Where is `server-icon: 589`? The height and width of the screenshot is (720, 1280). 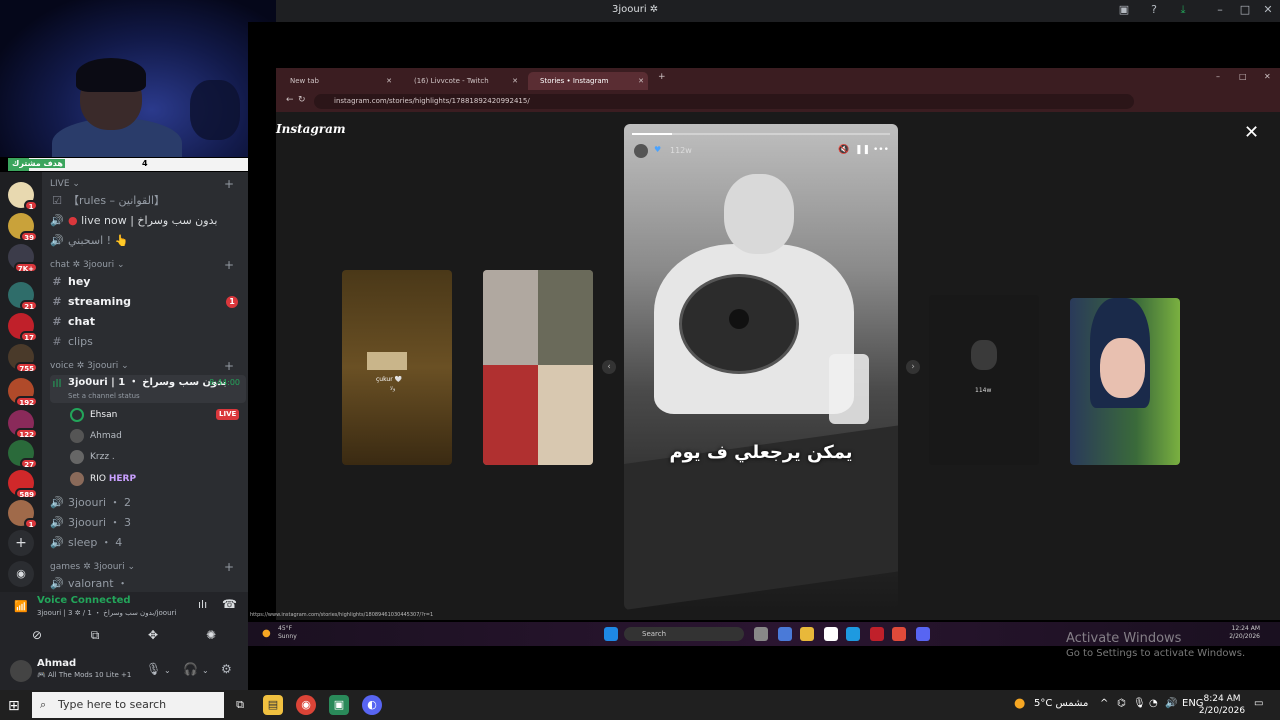 server-icon: 589 is located at coordinates (23, 484).